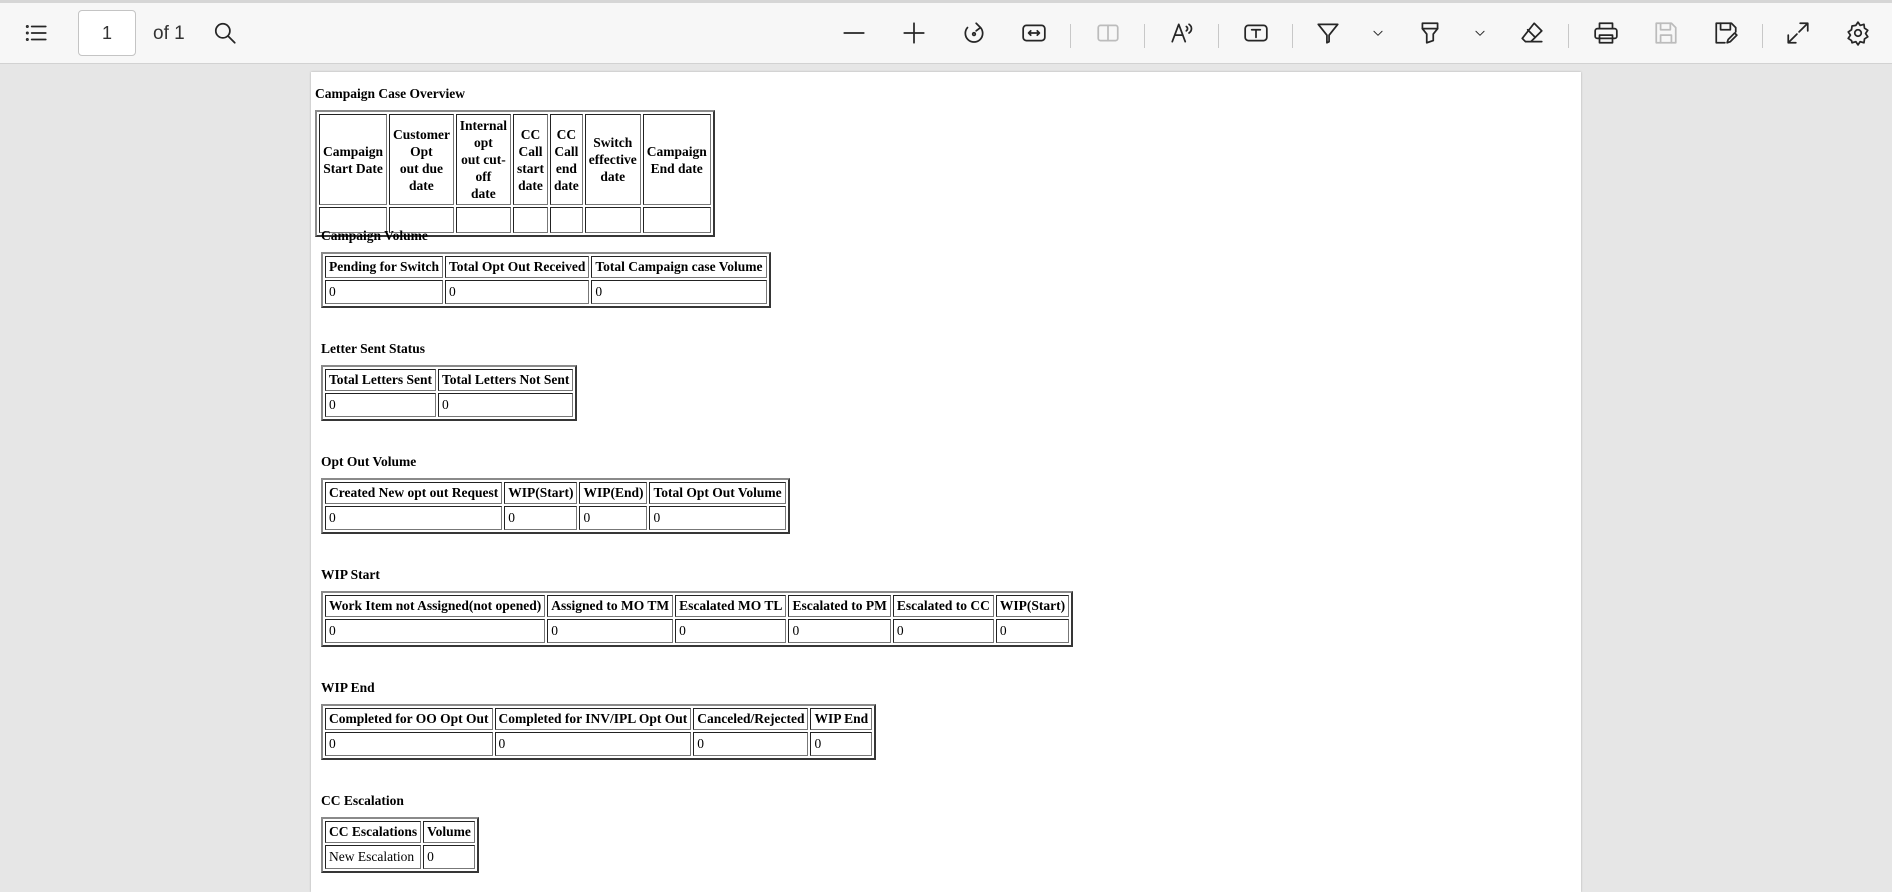 This screenshot has width=1892, height=892. Describe the element at coordinates (566, 159) in the screenshot. I see `header-cell: CC Call end date` at that location.